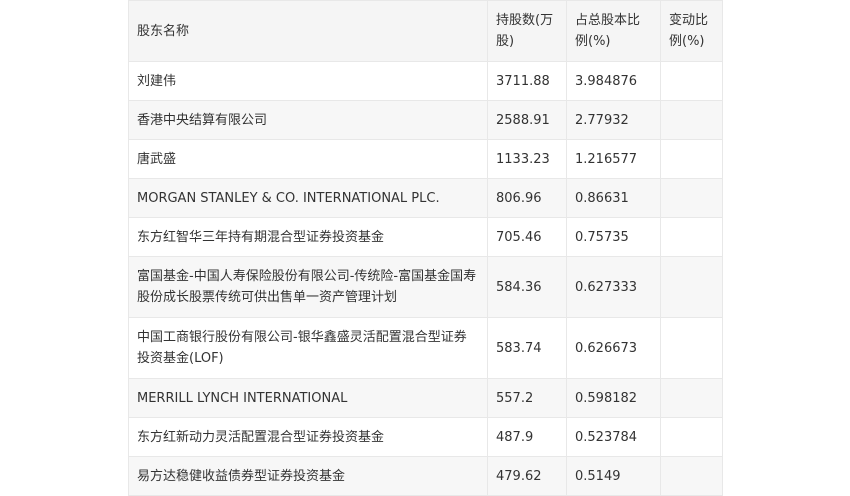 The height and width of the screenshot is (496, 850). Describe the element at coordinates (613, 476) in the screenshot. I see `cell-share-ratio: 0.5149` at that location.